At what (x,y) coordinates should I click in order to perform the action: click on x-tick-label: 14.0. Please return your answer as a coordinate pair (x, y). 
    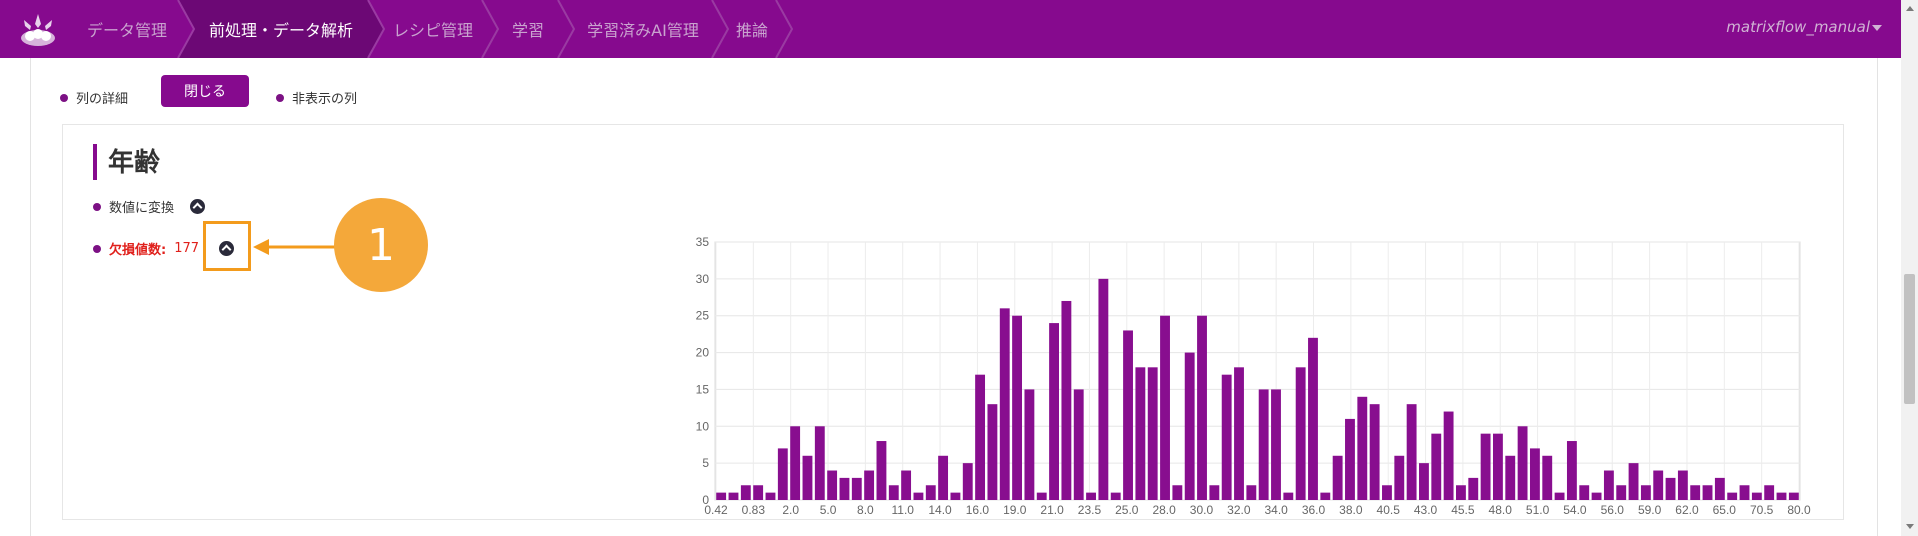
    Looking at the image, I should click on (940, 510).